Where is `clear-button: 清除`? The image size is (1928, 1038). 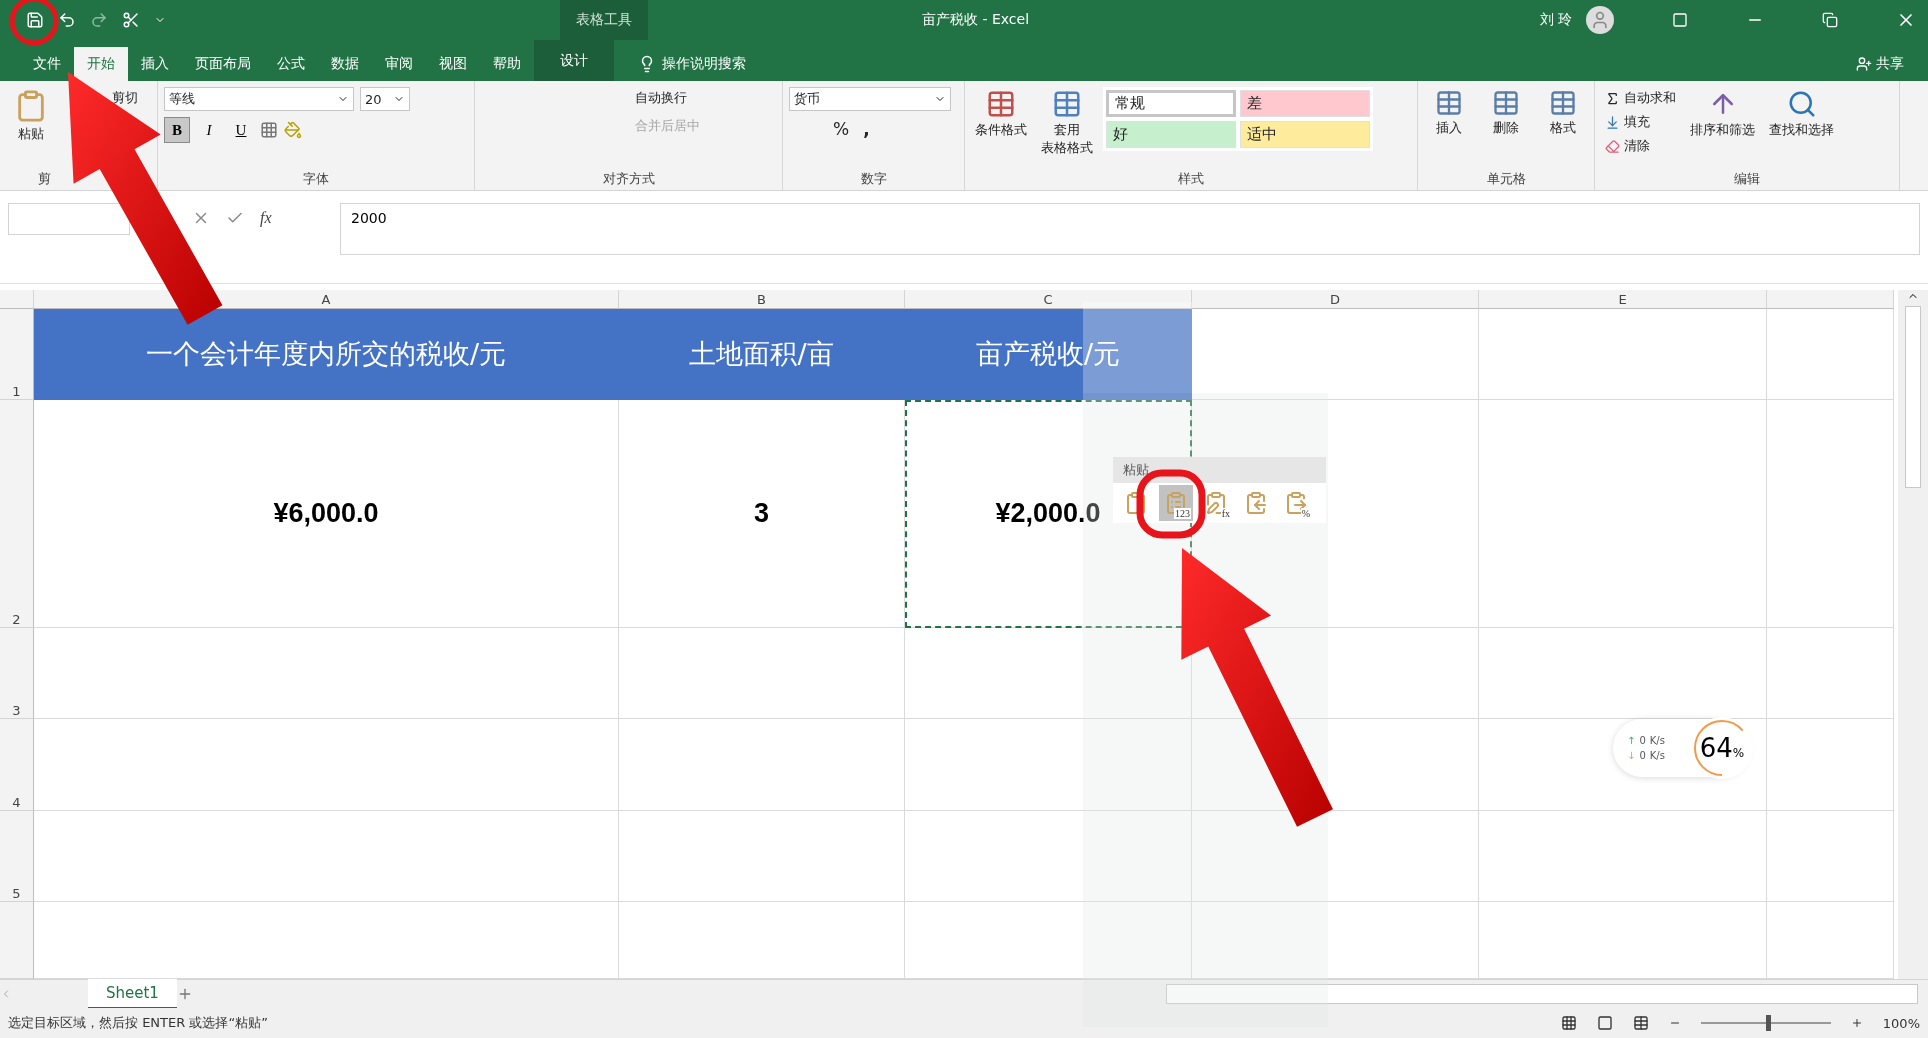 clear-button: 清除 is located at coordinates (1640, 146).